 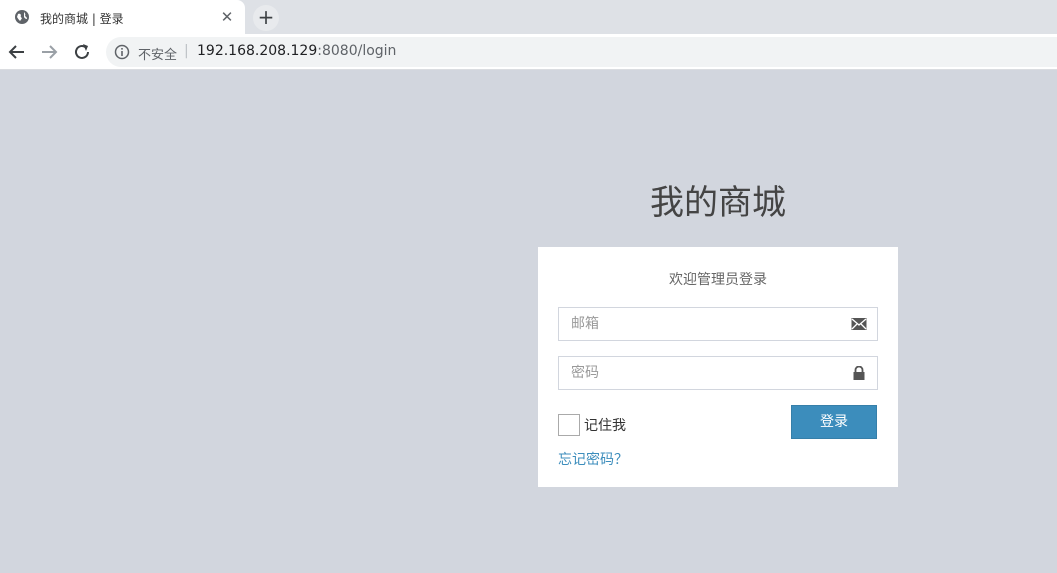 I want to click on password-input, so click(x=699, y=373).